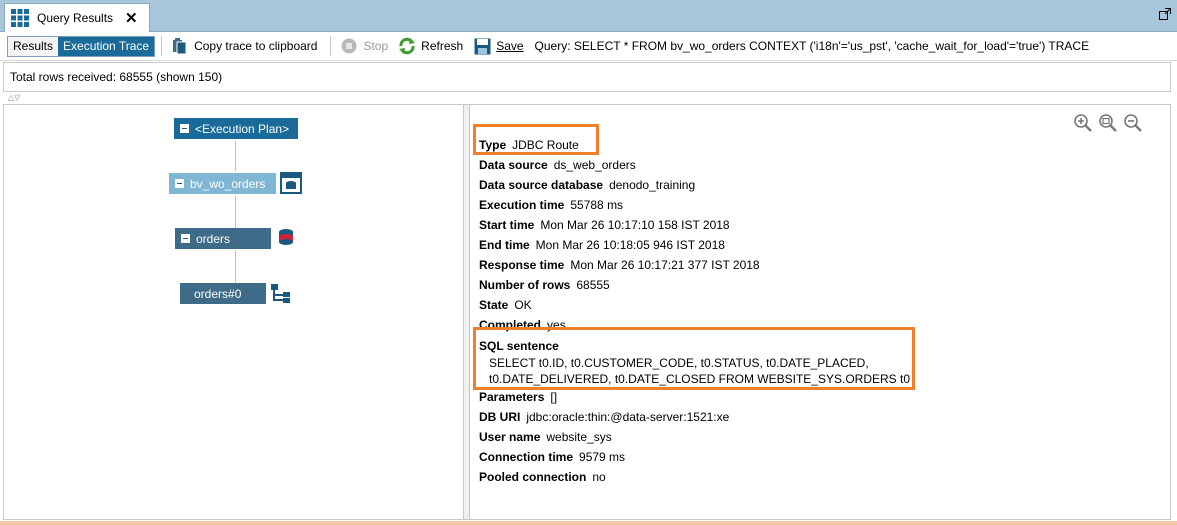 Image resolution: width=1177 pixels, height=525 pixels. Describe the element at coordinates (494, 305) in the screenshot. I see `property-key: State` at that location.